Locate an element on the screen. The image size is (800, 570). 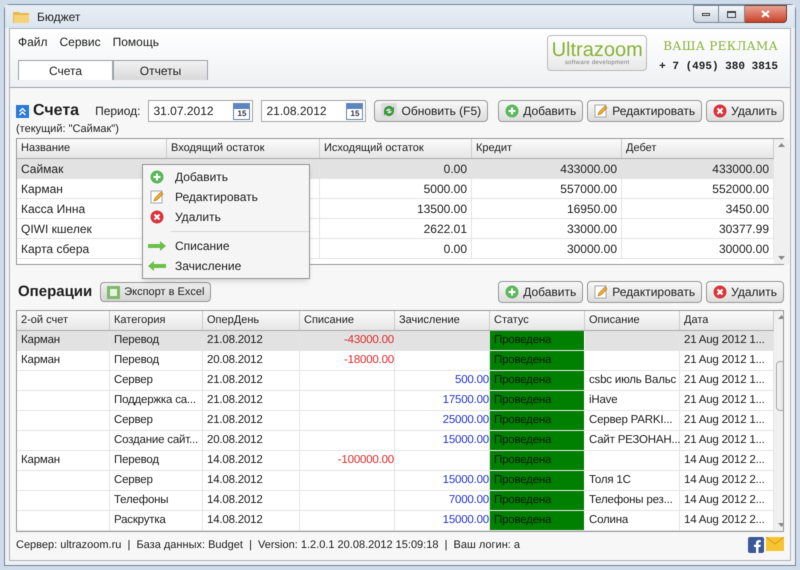
maximize-button is located at coordinates (732, 14).